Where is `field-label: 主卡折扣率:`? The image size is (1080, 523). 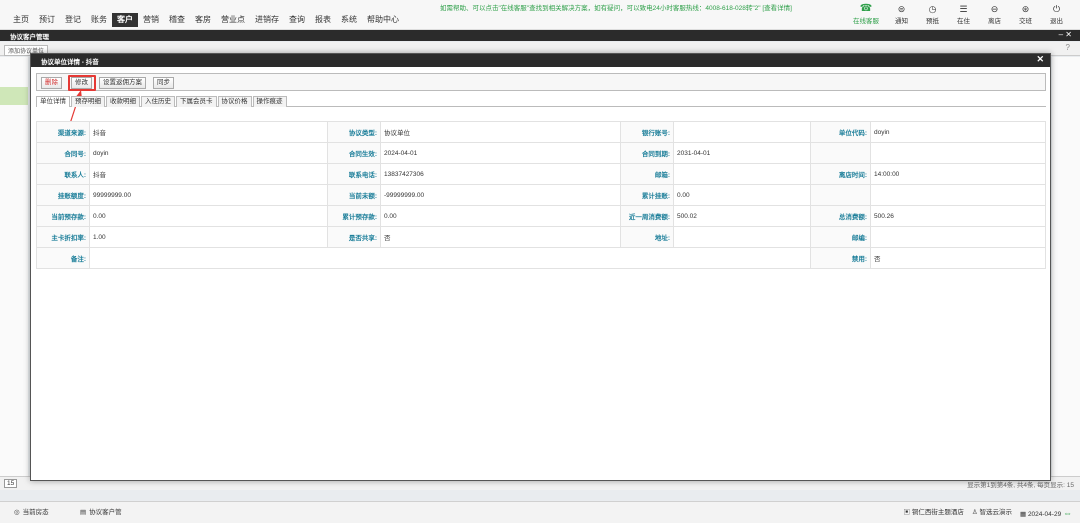 field-label: 主卡折扣率: is located at coordinates (63, 237).